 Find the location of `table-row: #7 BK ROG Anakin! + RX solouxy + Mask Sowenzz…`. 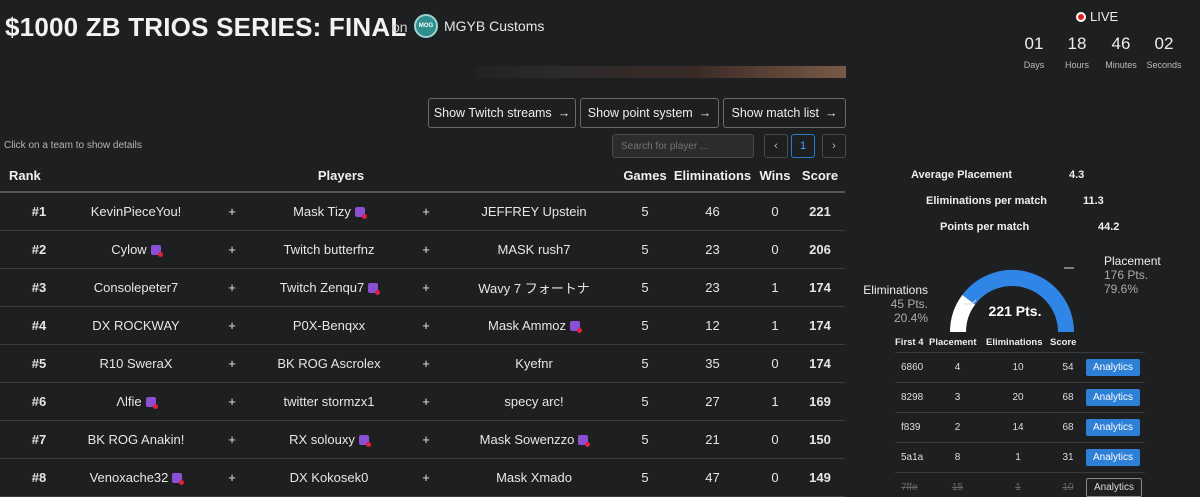

table-row: #7 BK ROG Anakin! + RX solouxy + Mask Sowenzz… is located at coordinates (422, 439).